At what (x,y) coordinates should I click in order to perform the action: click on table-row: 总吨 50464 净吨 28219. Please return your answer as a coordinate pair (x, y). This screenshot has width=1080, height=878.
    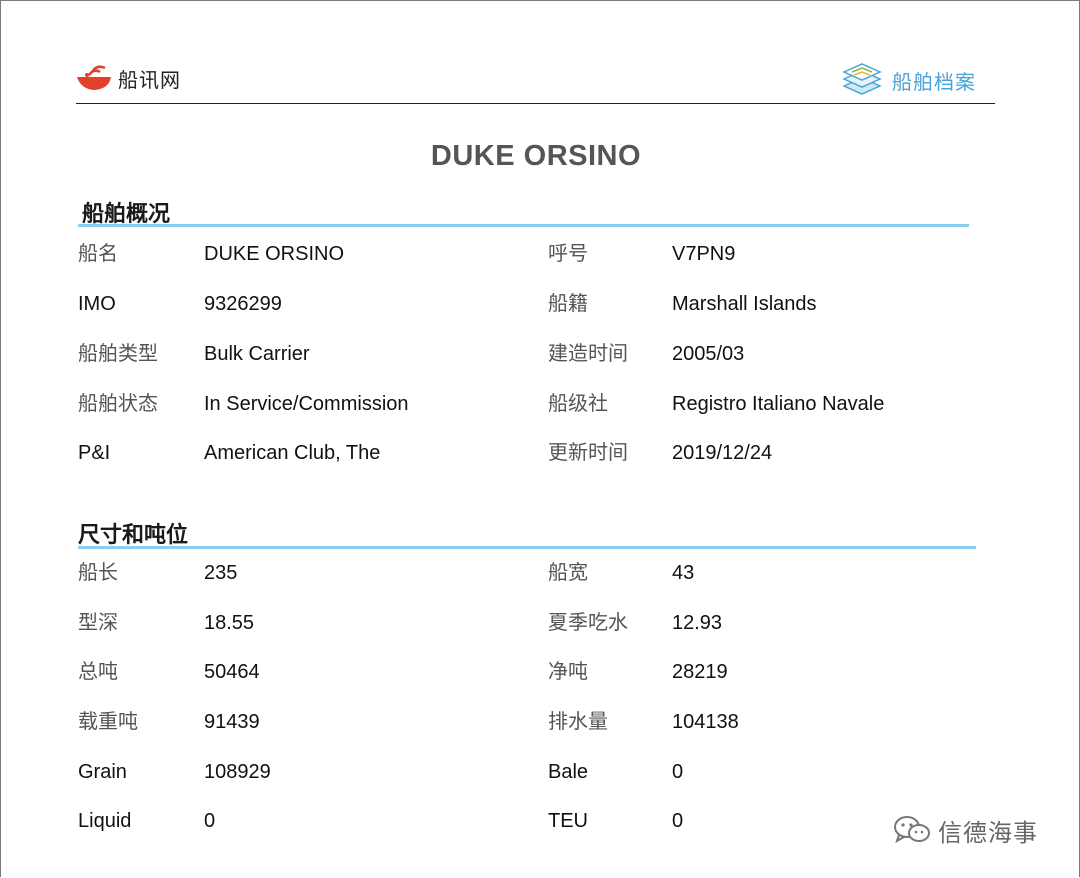
    Looking at the image, I should click on (528, 672).